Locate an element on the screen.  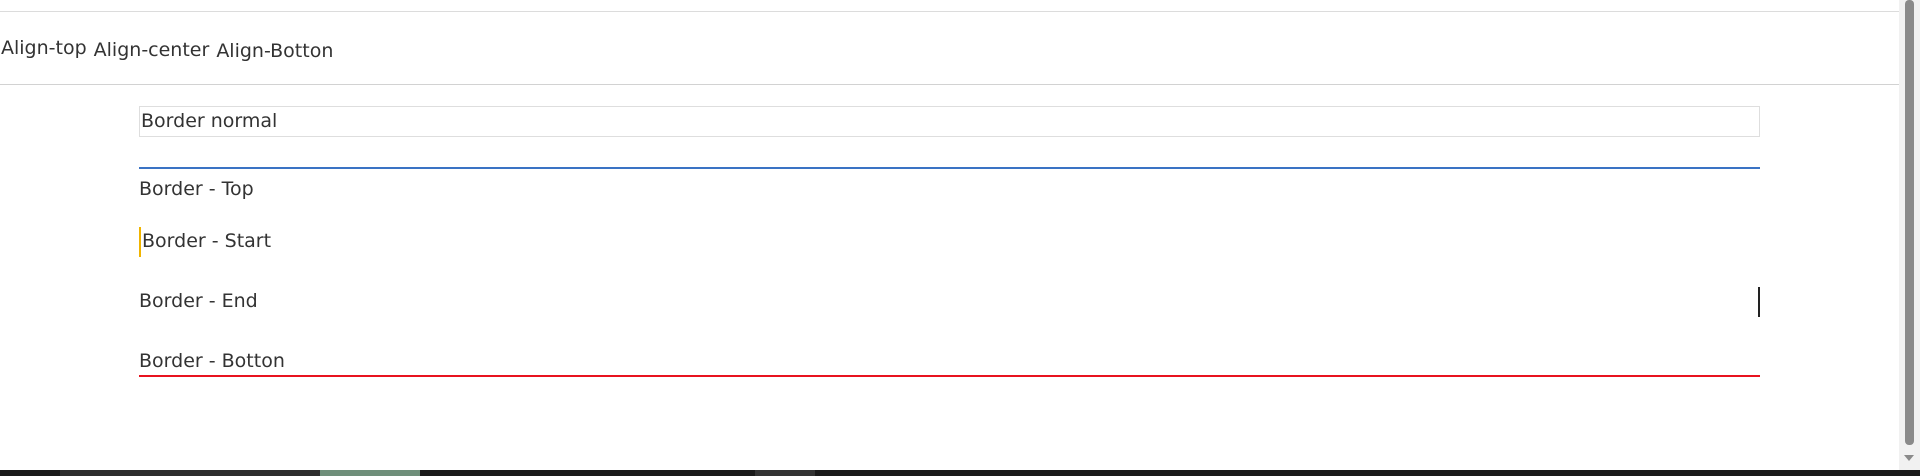
border-end-box: Border - End is located at coordinates (949, 302).